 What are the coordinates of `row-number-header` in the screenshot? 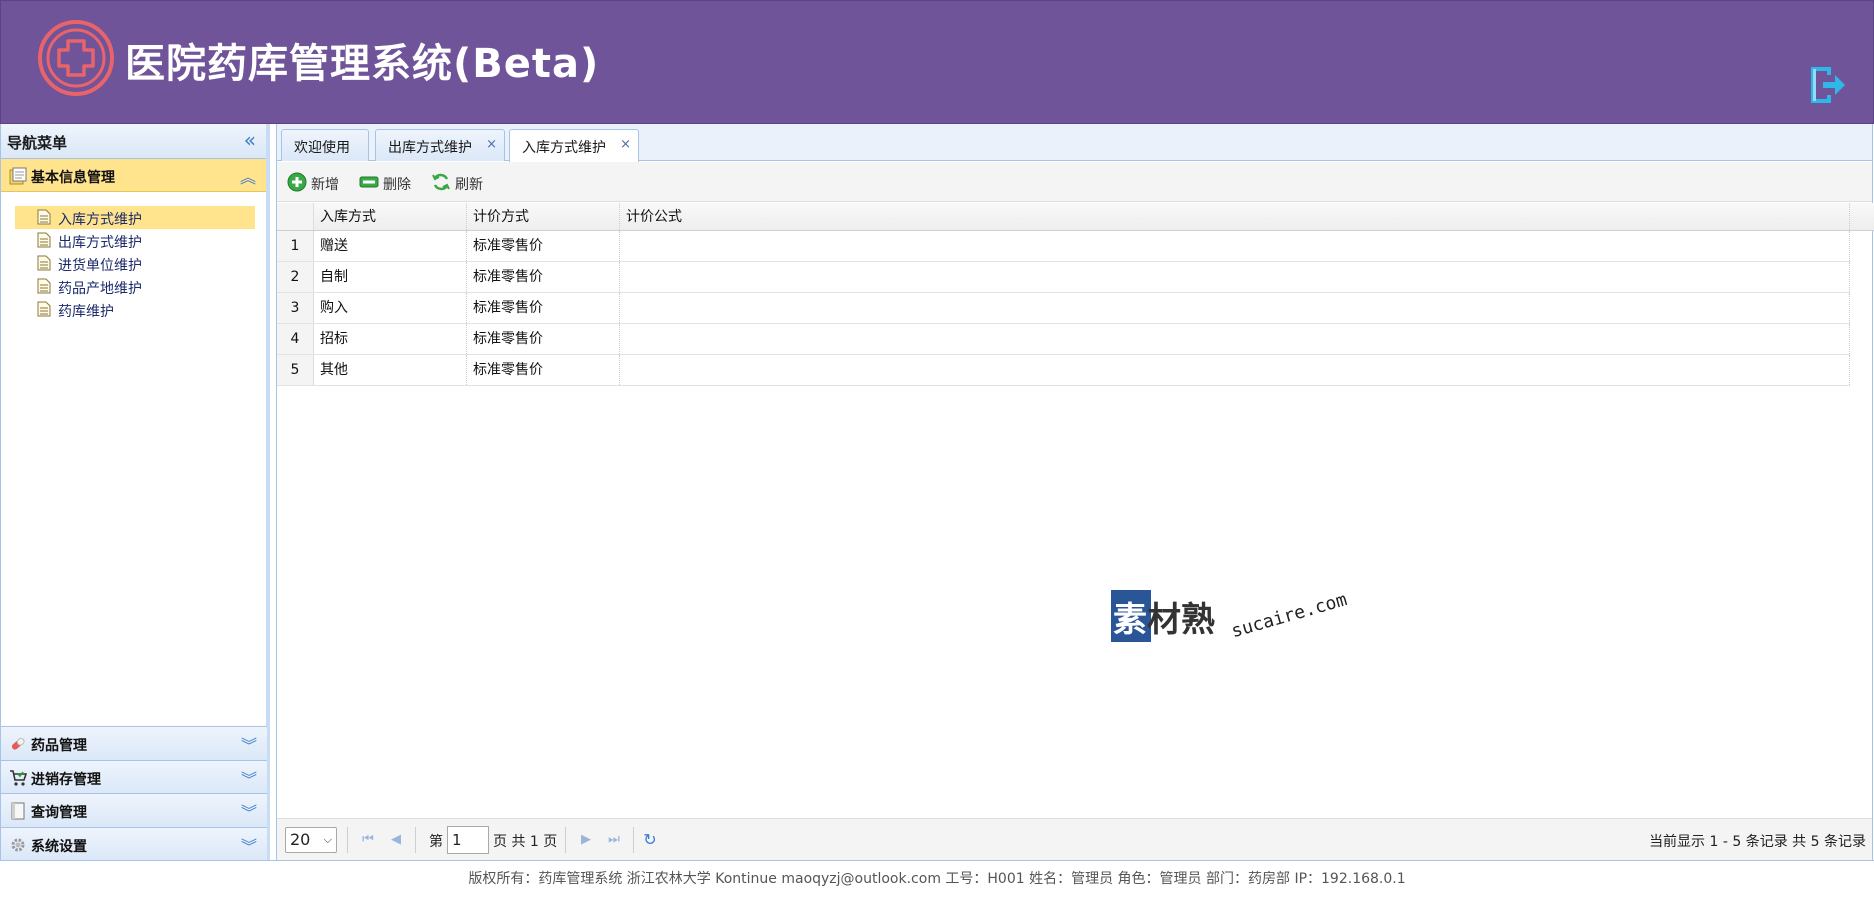 It's located at (295, 216).